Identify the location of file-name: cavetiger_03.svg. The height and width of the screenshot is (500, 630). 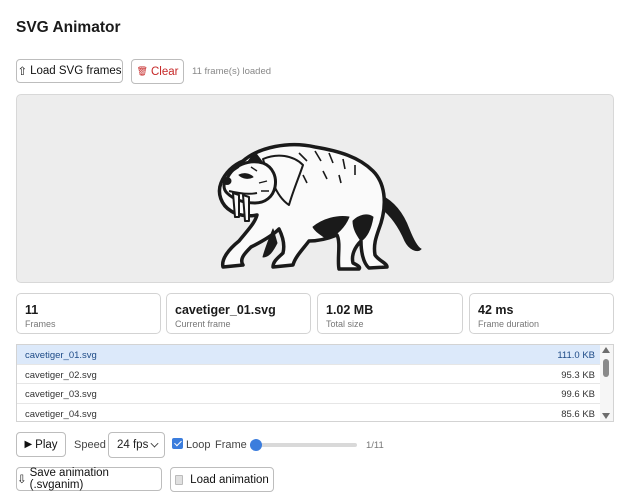
(61, 394).